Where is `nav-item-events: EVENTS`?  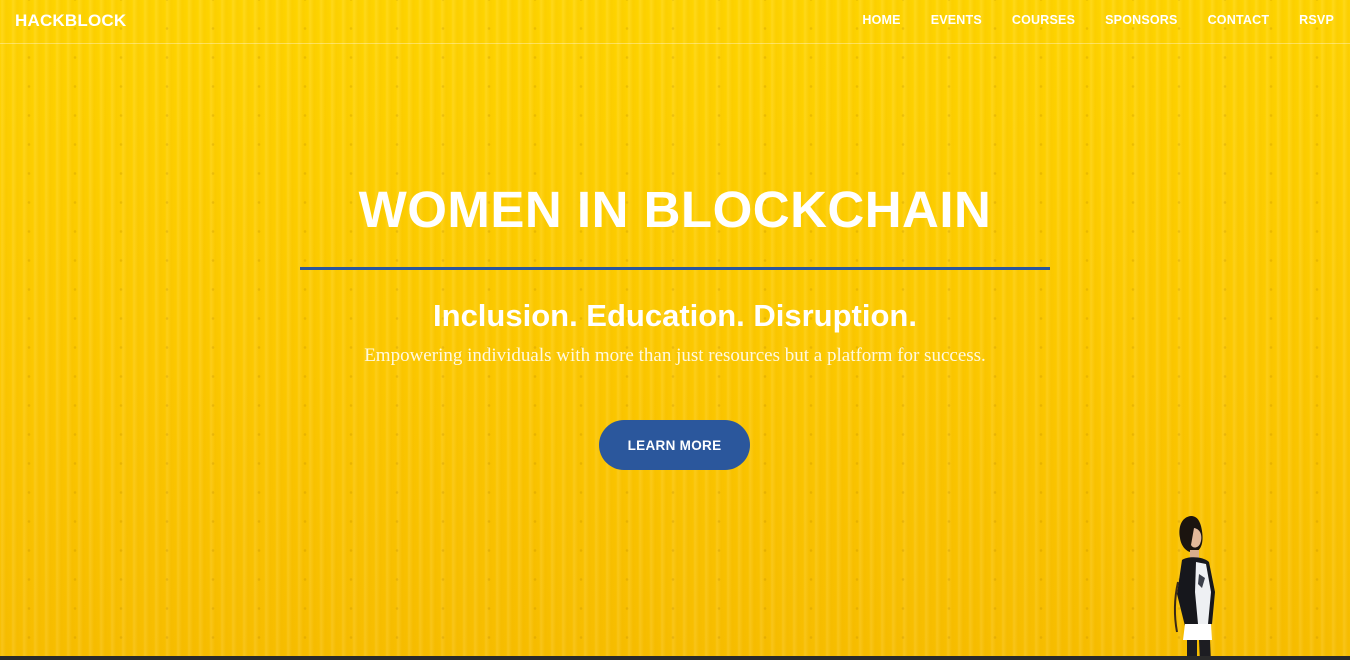 nav-item-events: EVENTS is located at coordinates (956, 20).